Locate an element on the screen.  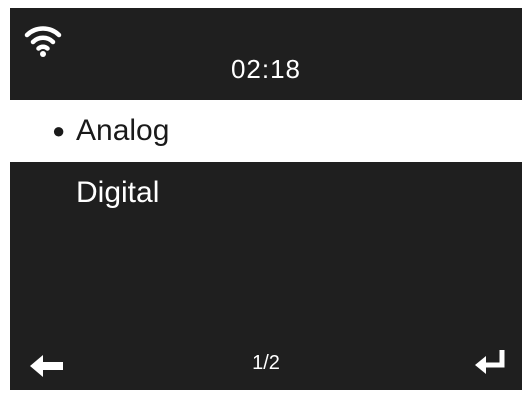
clock: 02:18 is located at coordinates (266, 69).